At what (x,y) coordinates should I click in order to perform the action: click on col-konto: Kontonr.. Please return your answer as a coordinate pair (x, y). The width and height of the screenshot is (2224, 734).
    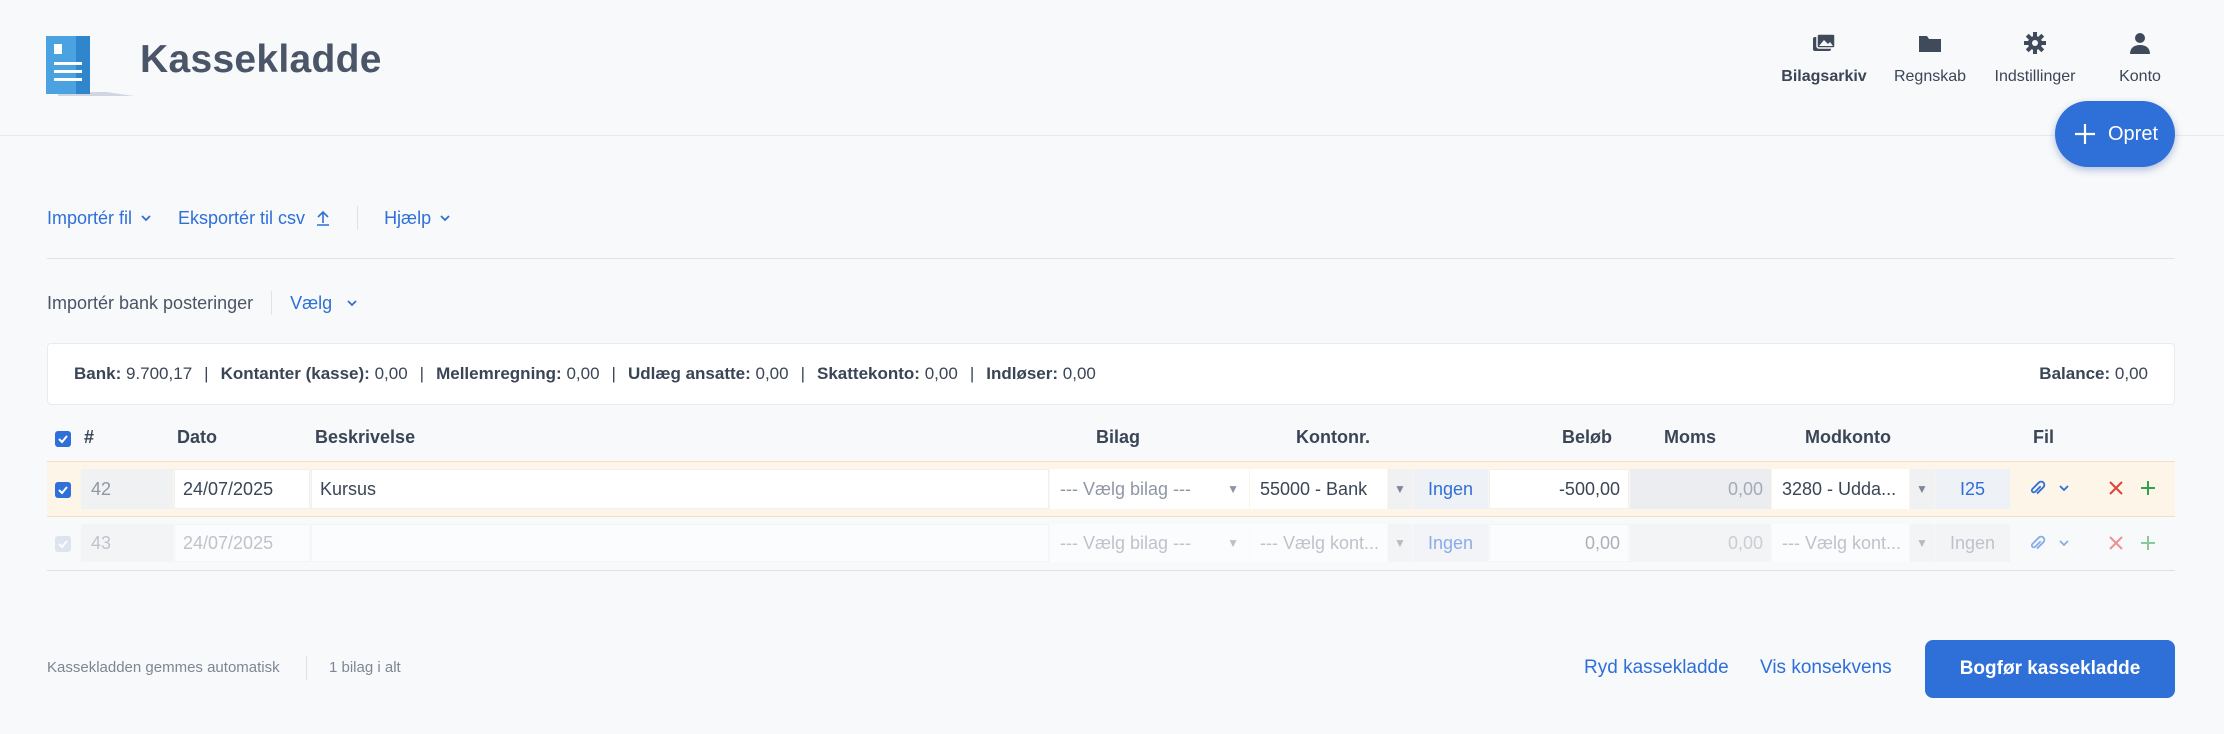
    Looking at the image, I should click on (1333, 437).